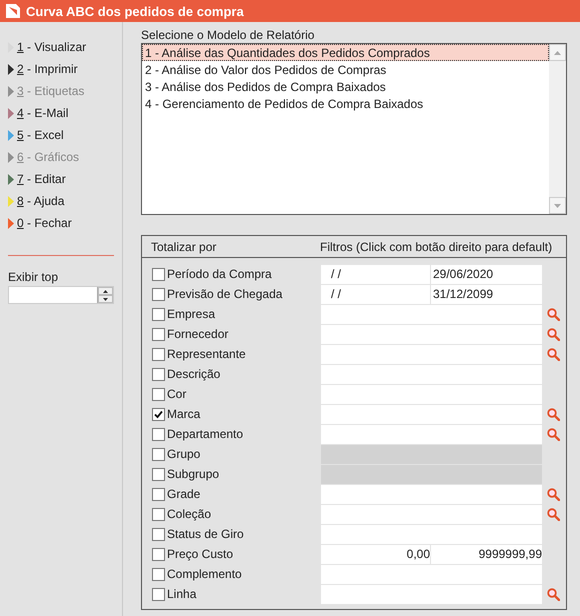  Describe the element at coordinates (61, 135) in the screenshot. I see `menu-item: 5 - Excel` at that location.